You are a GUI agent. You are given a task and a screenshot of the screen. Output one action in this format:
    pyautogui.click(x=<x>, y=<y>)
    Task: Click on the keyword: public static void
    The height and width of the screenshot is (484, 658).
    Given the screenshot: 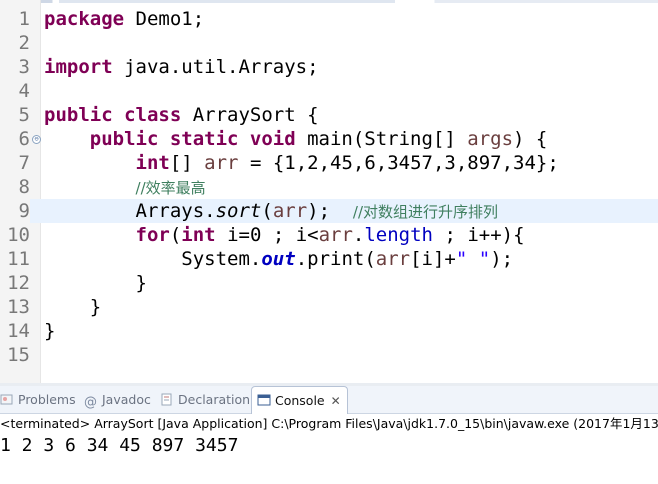 What is the action you would take?
    pyautogui.click(x=192, y=139)
    